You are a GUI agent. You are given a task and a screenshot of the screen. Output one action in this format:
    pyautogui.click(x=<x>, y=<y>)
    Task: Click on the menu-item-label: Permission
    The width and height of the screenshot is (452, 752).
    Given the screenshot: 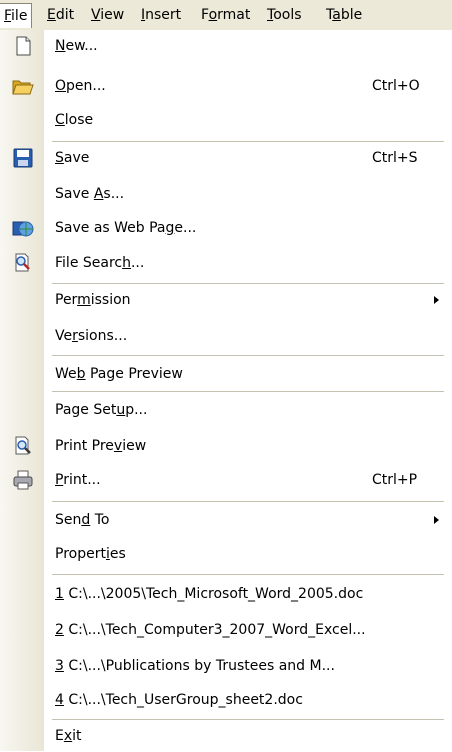 What is the action you would take?
    pyautogui.click(x=93, y=300)
    